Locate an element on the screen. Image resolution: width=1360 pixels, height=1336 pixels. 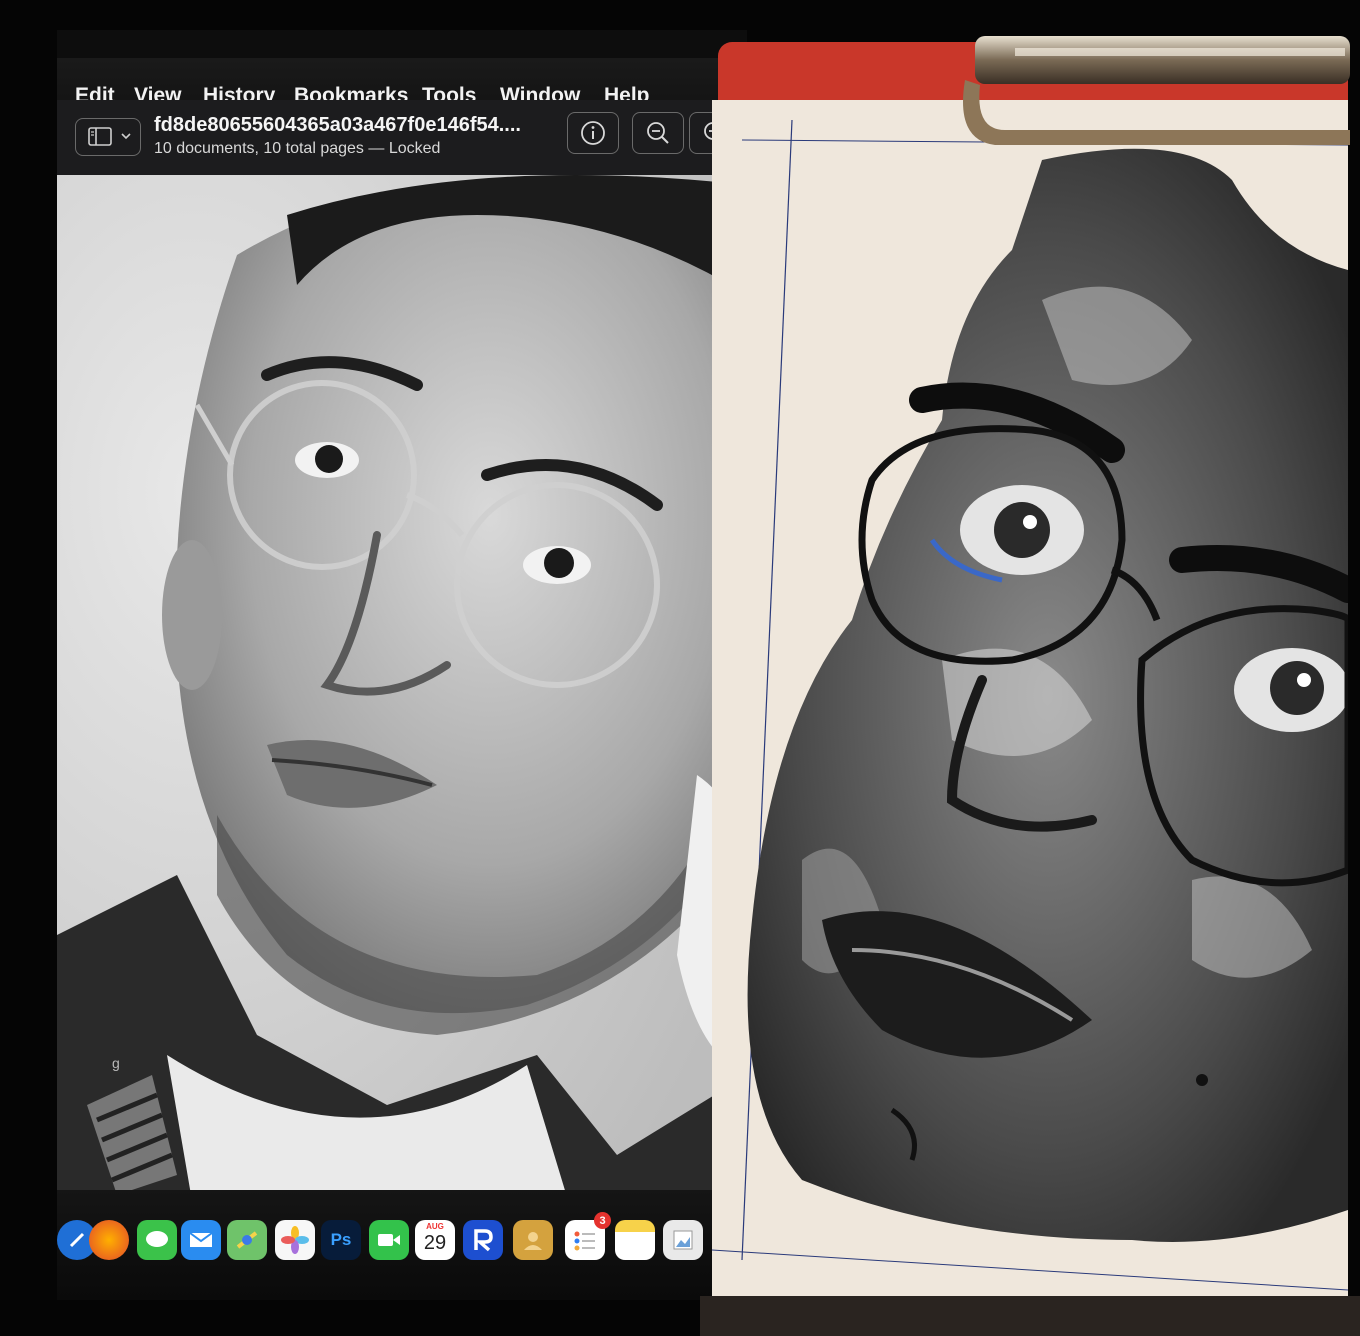
photos-icon is located at coordinates (295, 1240).